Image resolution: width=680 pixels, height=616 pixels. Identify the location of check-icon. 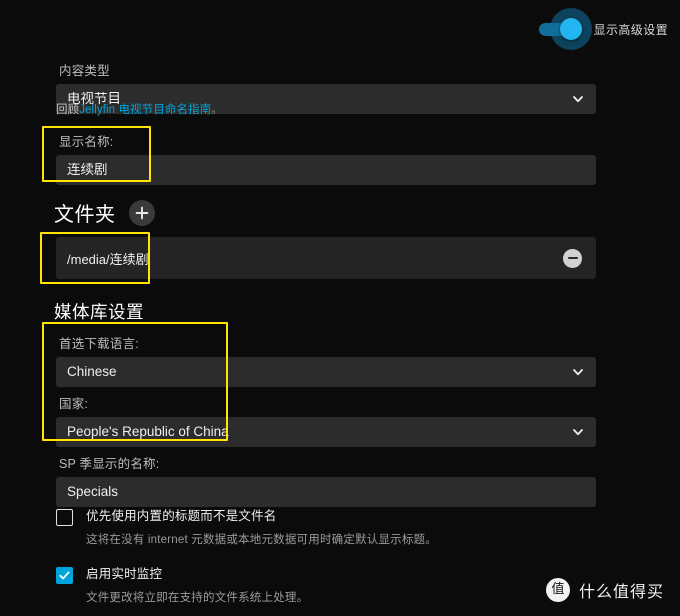
(64, 575).